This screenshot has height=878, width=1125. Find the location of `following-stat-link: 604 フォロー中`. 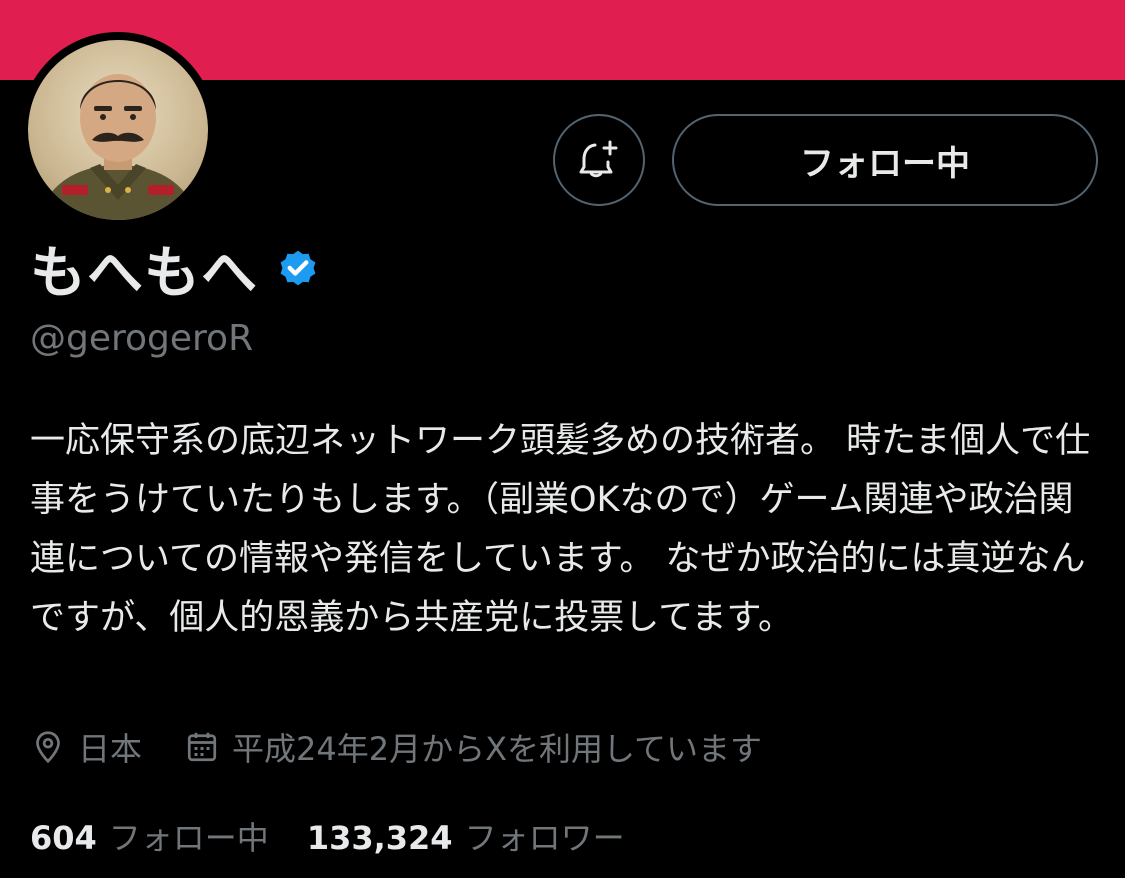

following-stat-link: 604 フォロー中 is located at coordinates (149, 836).